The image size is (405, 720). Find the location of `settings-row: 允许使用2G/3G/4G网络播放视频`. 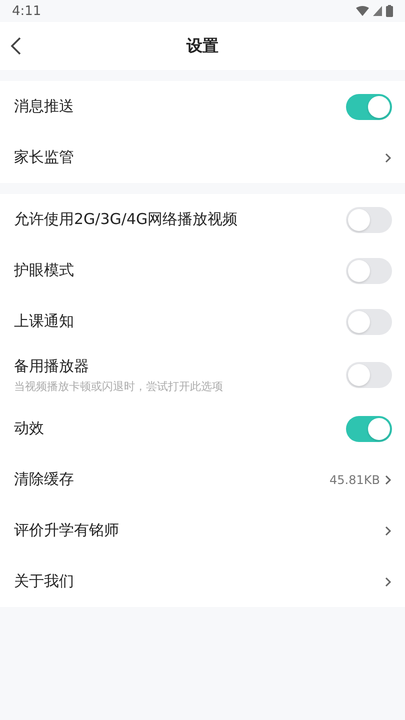

settings-row: 允许使用2G/3G/4G网络播放视频 is located at coordinates (202, 219).